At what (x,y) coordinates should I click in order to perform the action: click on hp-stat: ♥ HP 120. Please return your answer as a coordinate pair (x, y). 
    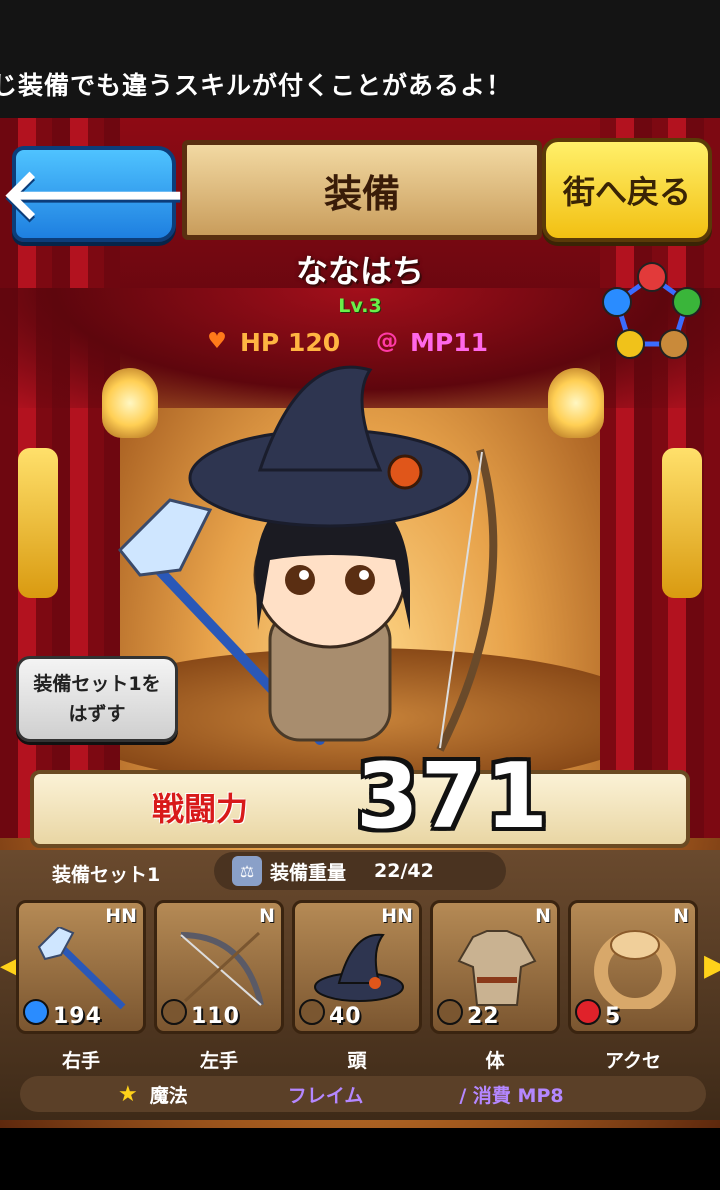
    Looking at the image, I should click on (271, 342).